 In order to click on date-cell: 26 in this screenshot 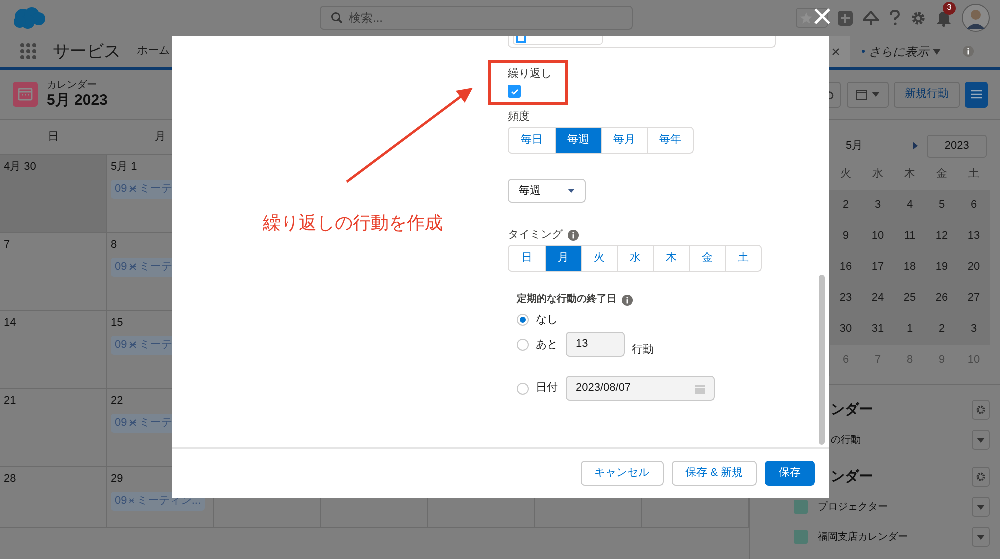, I will do `click(942, 298)`.